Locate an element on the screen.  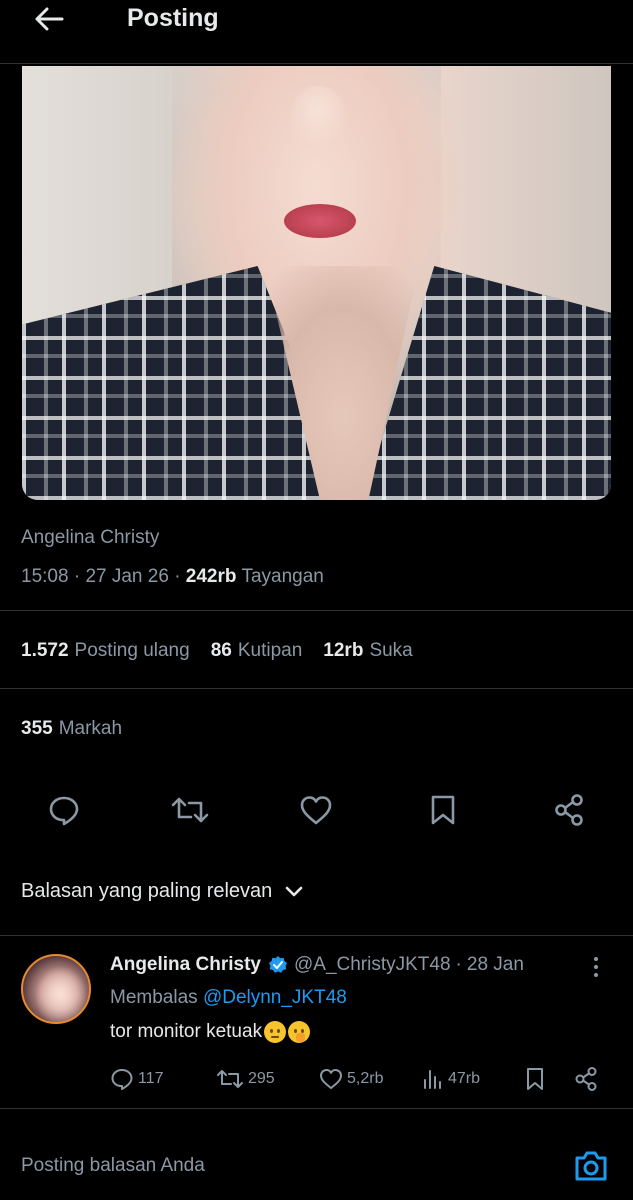
arrow-left-icon is located at coordinates (50, 19).